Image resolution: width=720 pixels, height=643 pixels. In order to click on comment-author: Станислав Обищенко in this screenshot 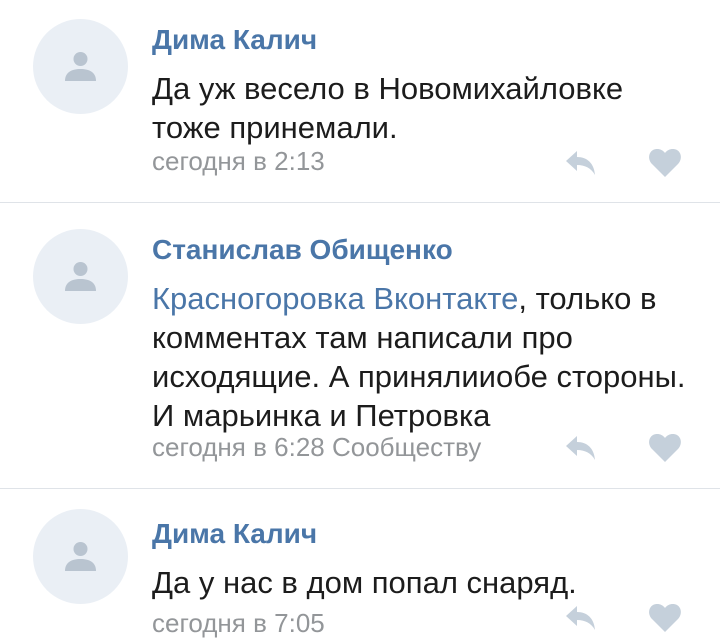, I will do `click(426, 250)`.